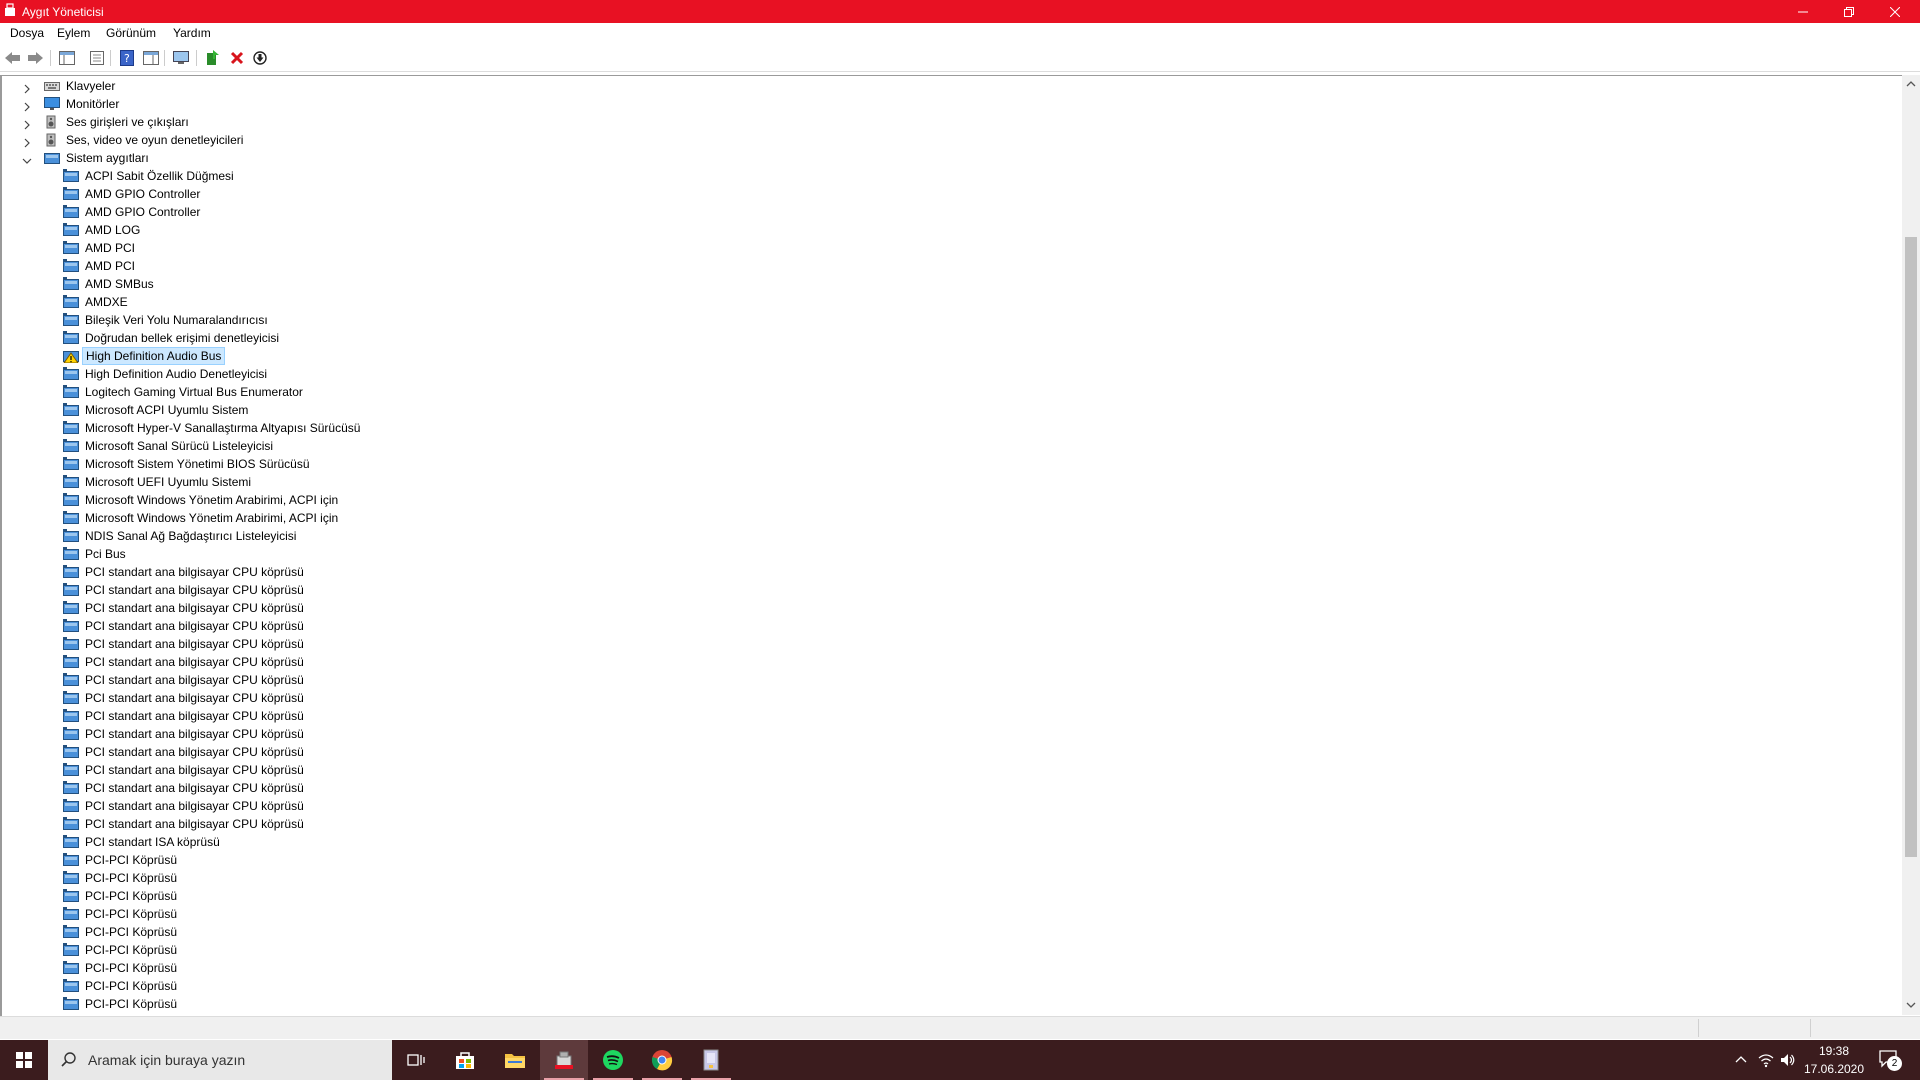  Describe the element at coordinates (711, 1060) in the screenshot. I see `taskbar-app-button` at that location.